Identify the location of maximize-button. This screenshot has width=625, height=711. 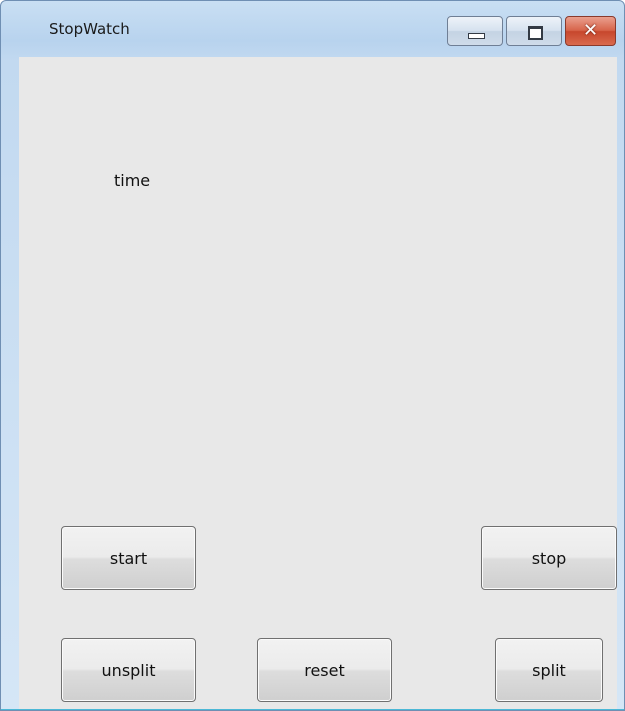
(534, 31).